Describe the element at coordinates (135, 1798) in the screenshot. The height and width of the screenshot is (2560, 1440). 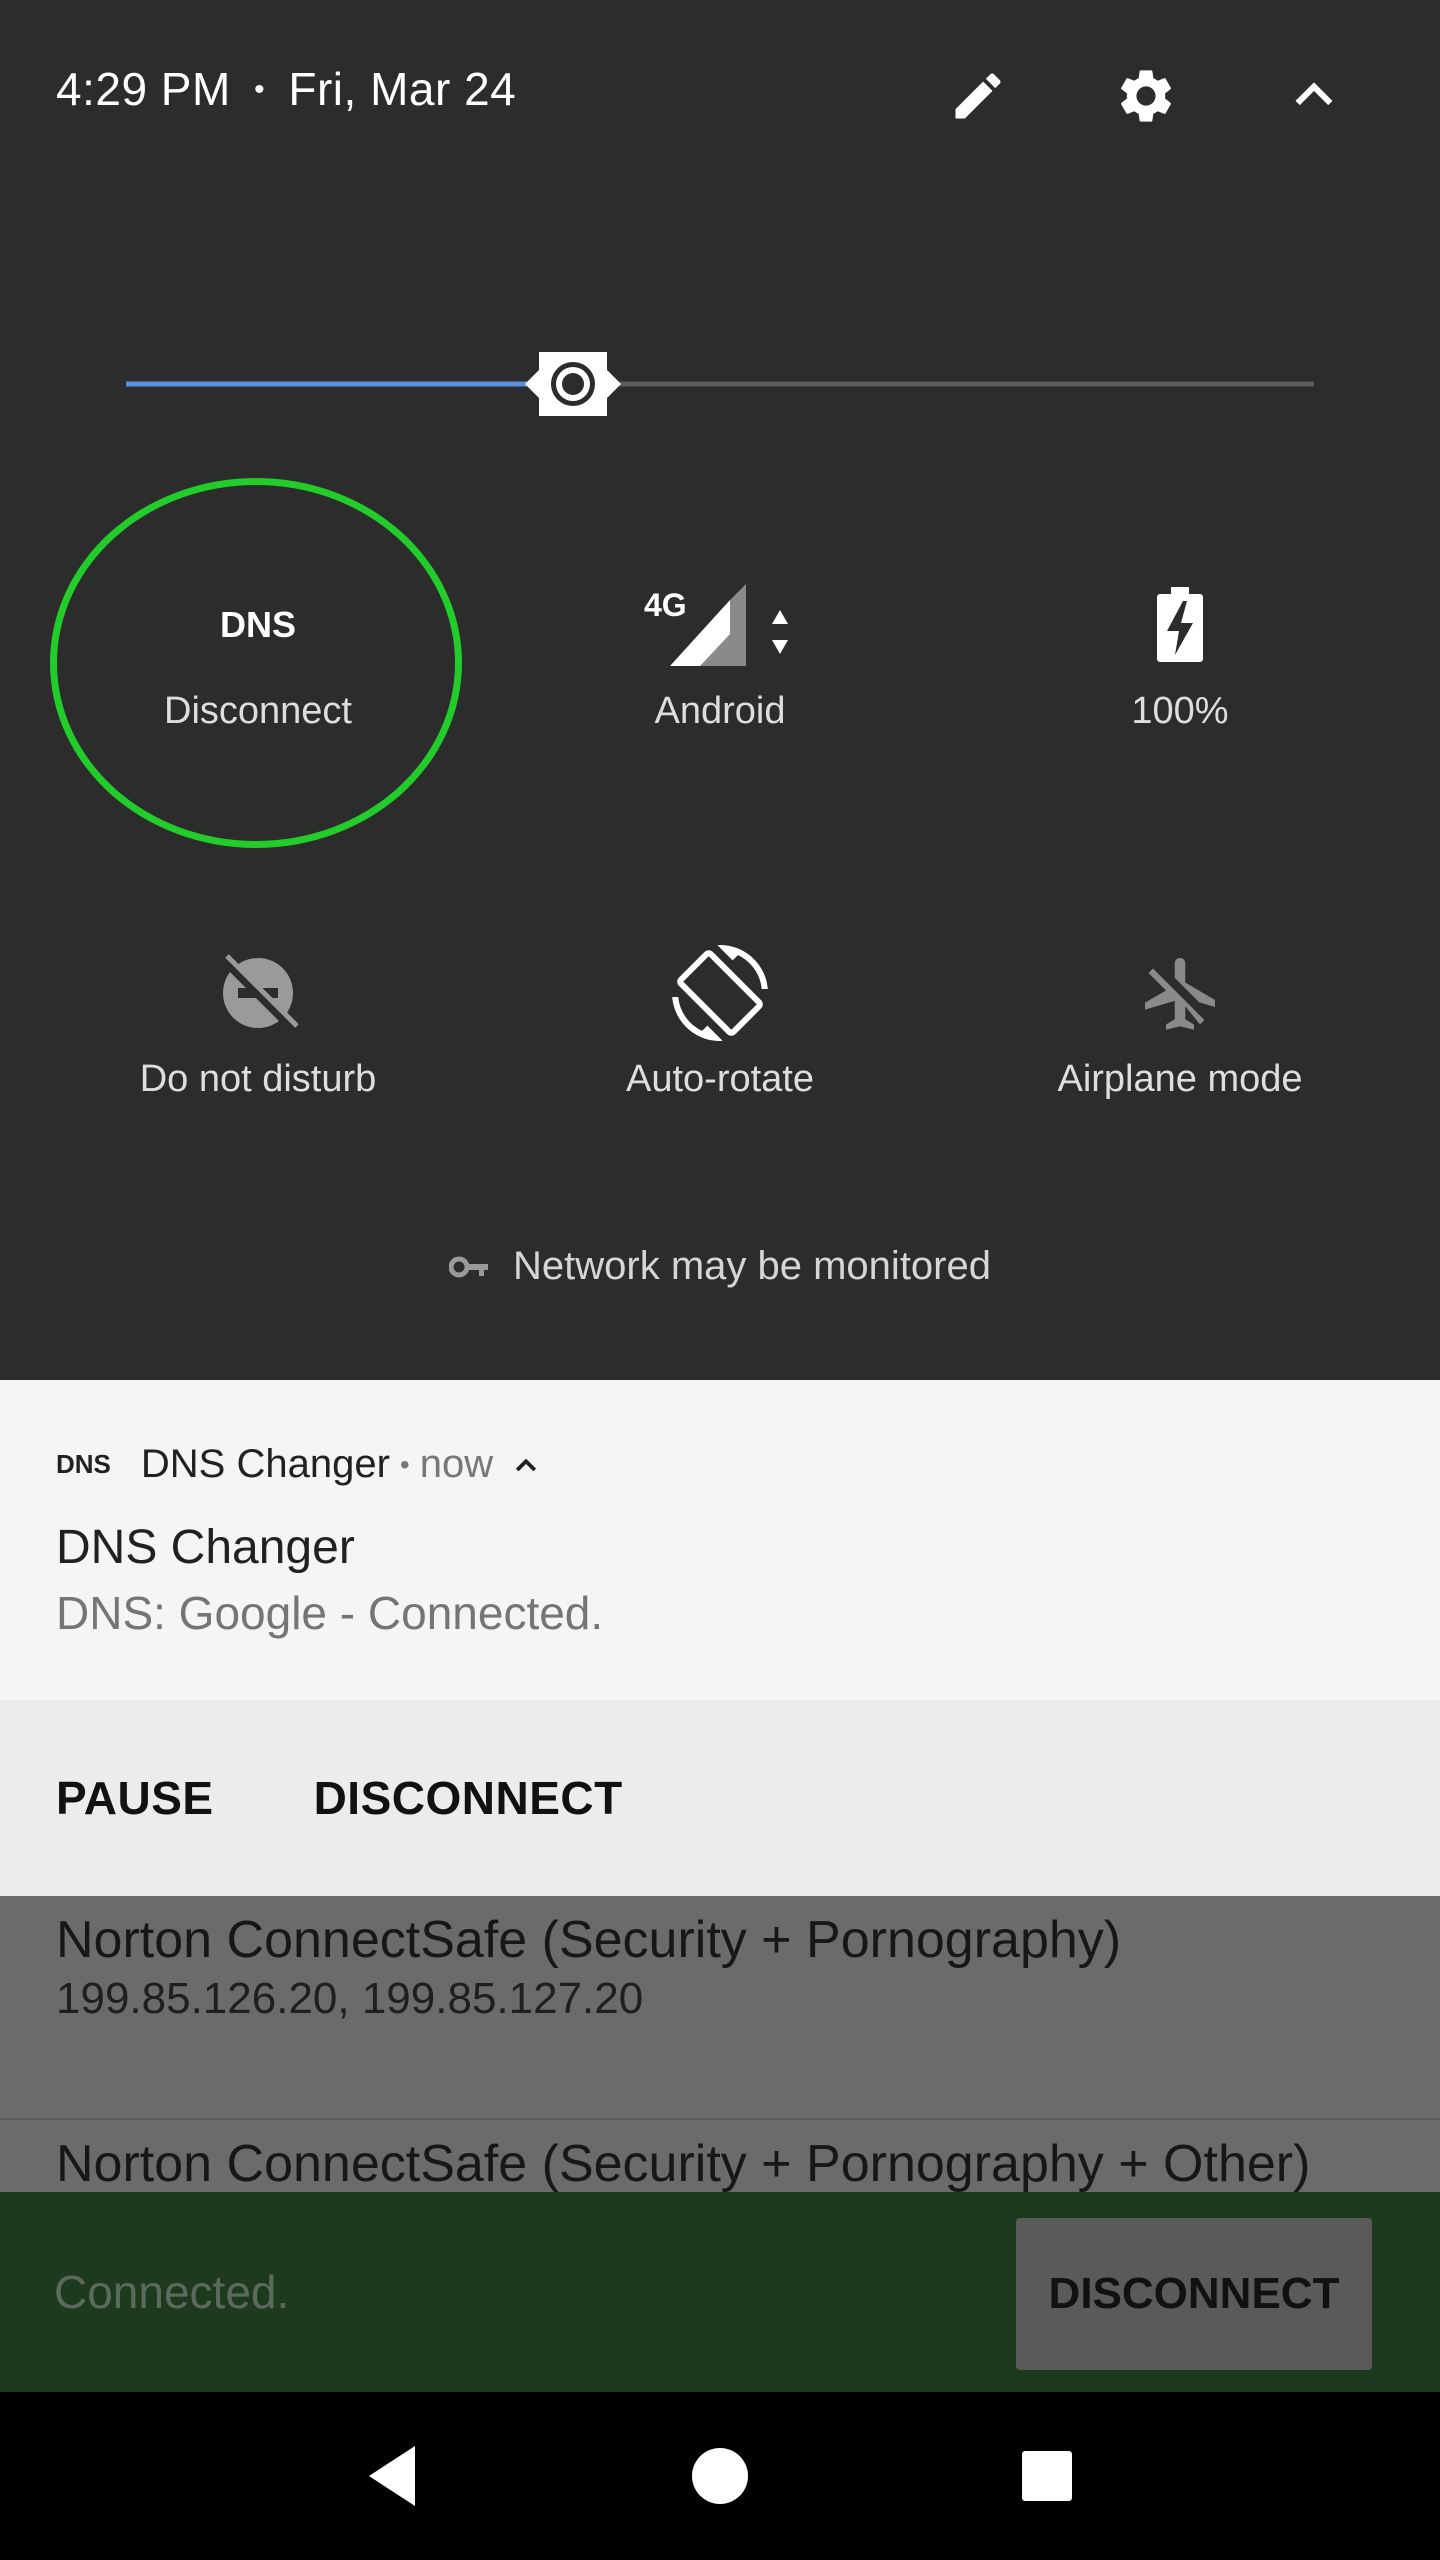
I see `pause-button: PAUSE` at that location.